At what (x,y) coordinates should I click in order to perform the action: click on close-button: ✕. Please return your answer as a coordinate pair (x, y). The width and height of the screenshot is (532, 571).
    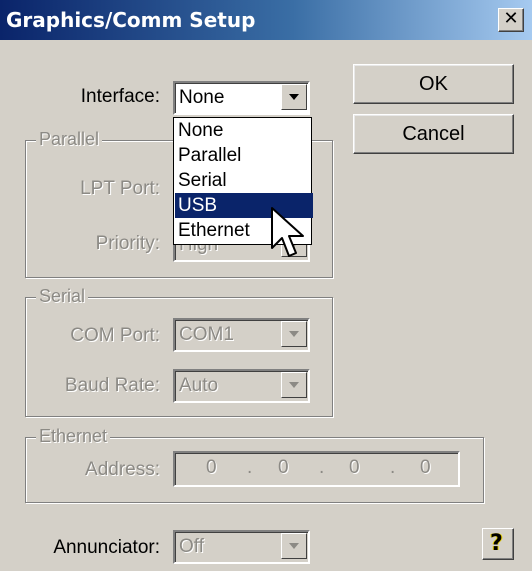
    Looking at the image, I should click on (511, 20).